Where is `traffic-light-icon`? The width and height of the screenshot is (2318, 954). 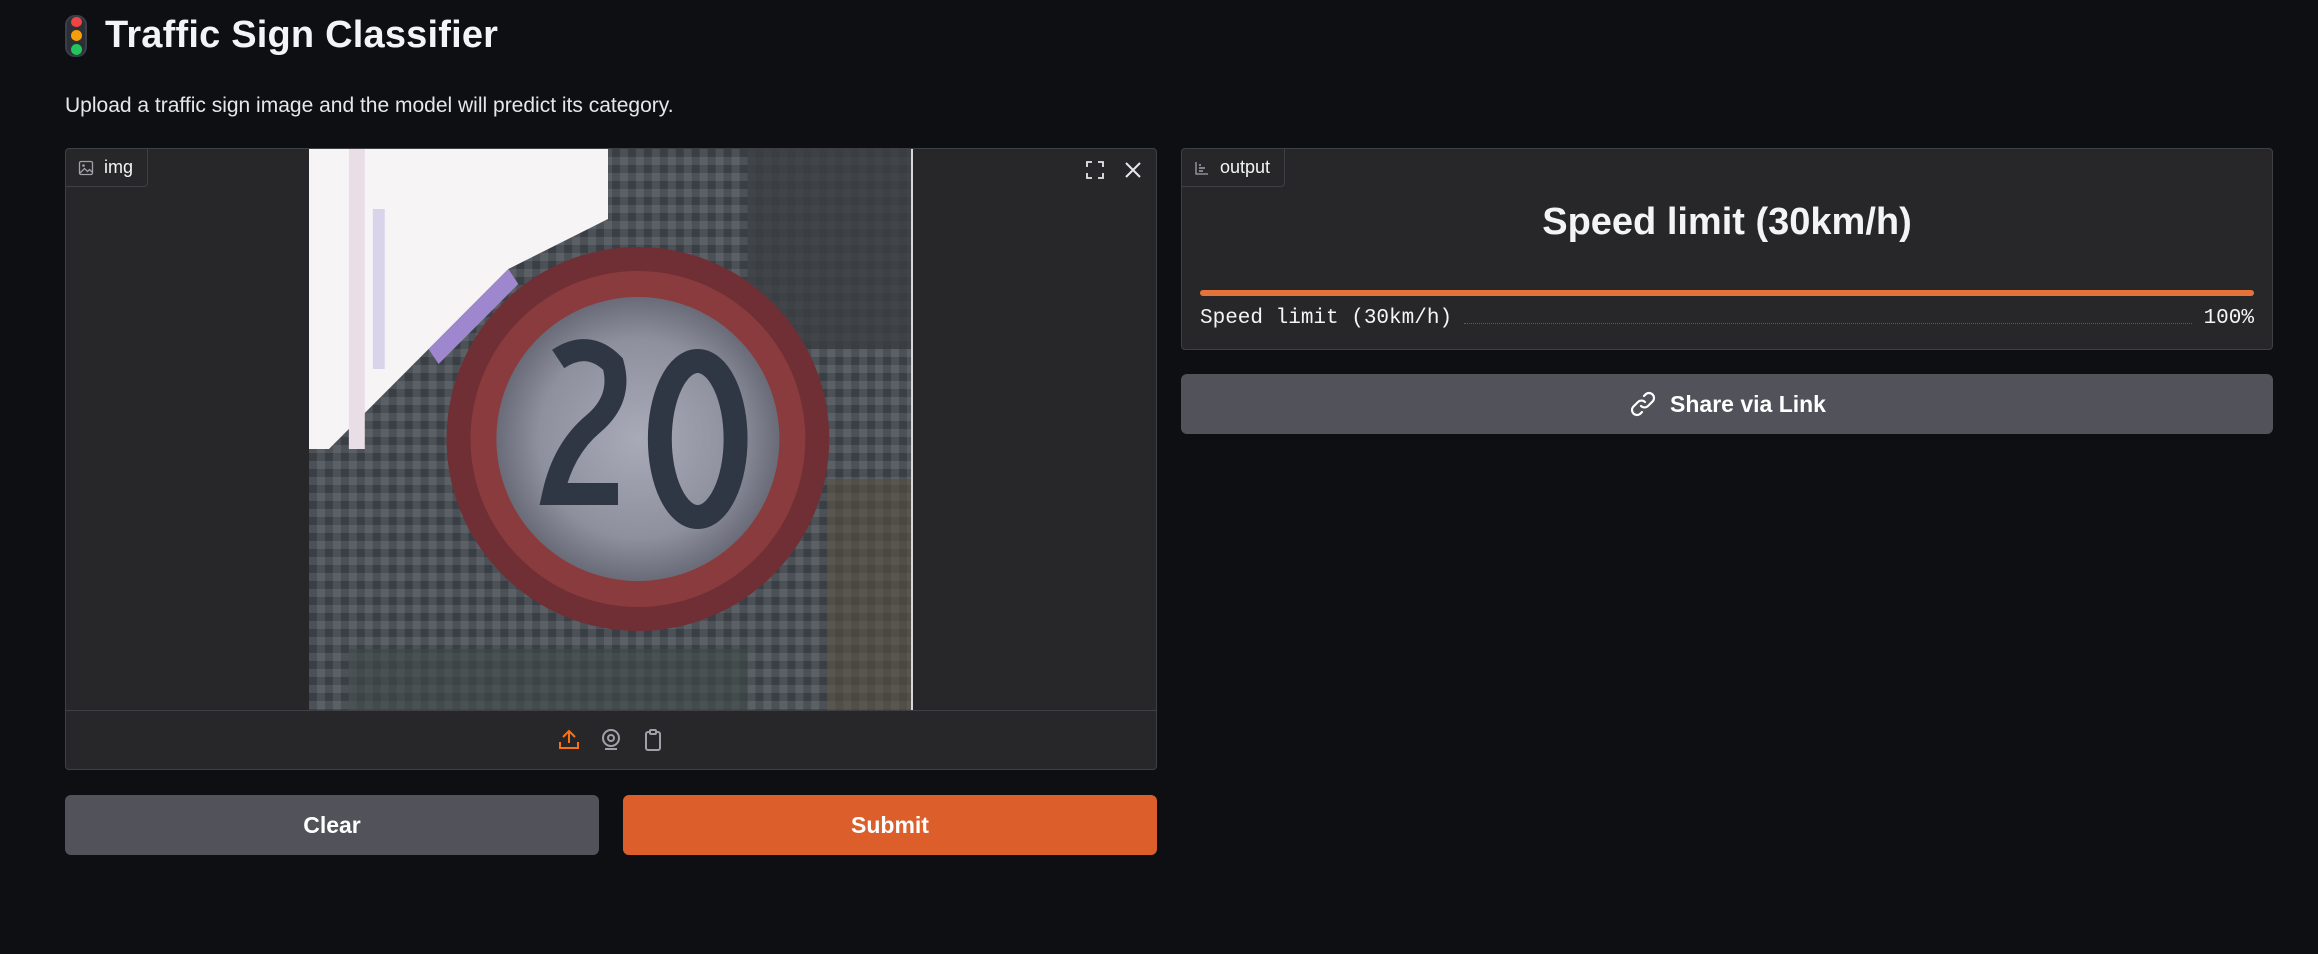 traffic-light-icon is located at coordinates (76, 35).